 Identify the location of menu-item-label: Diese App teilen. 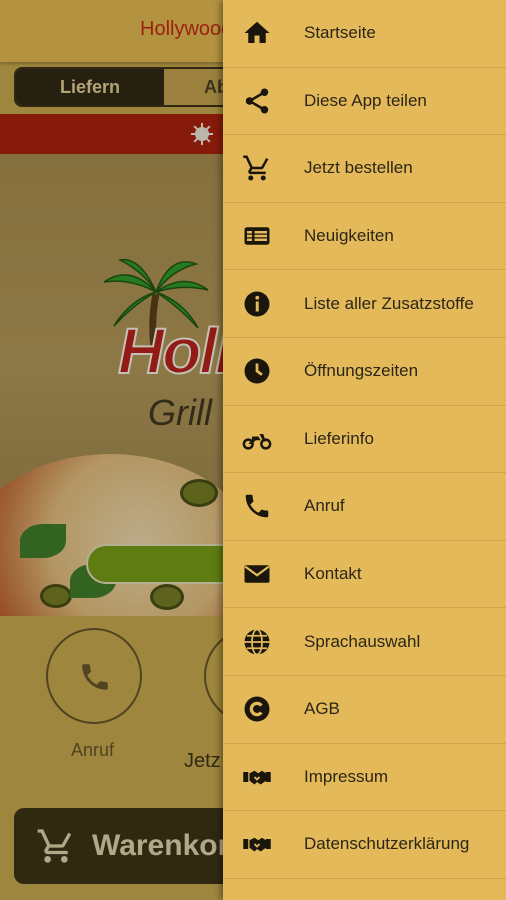
(365, 100).